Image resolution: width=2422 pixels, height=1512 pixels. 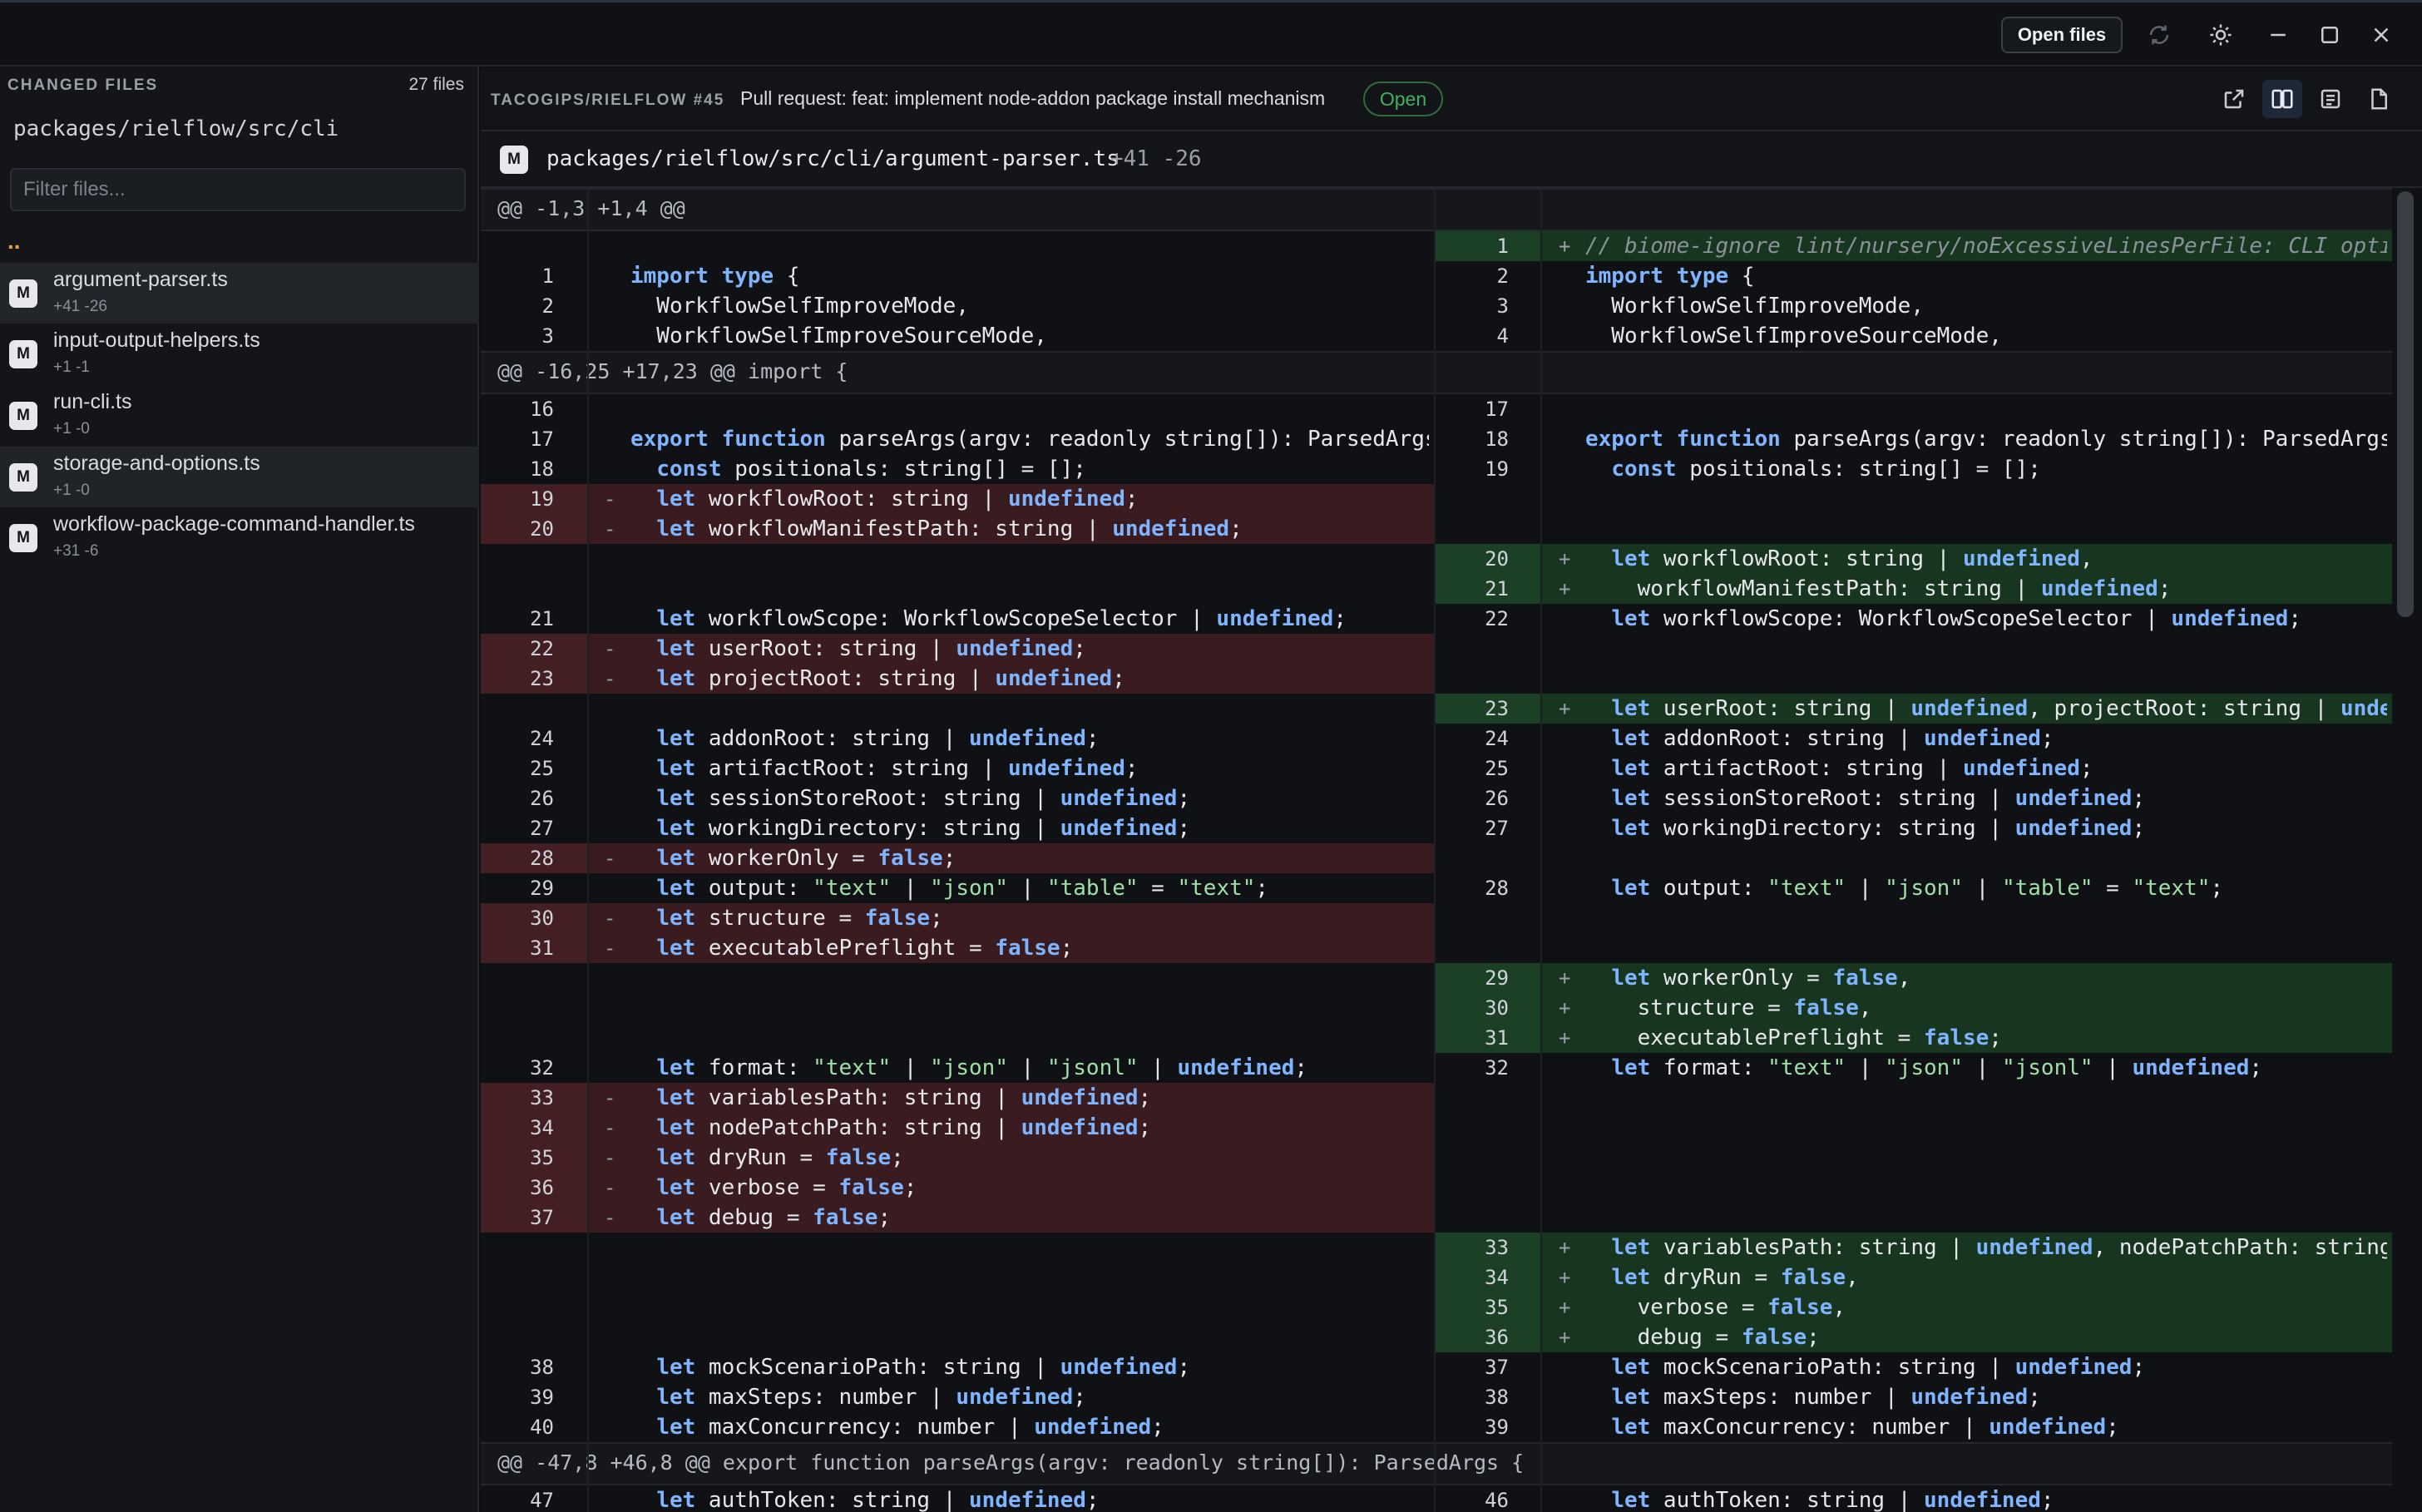 I want to click on minimize-icon, so click(x=2278, y=35).